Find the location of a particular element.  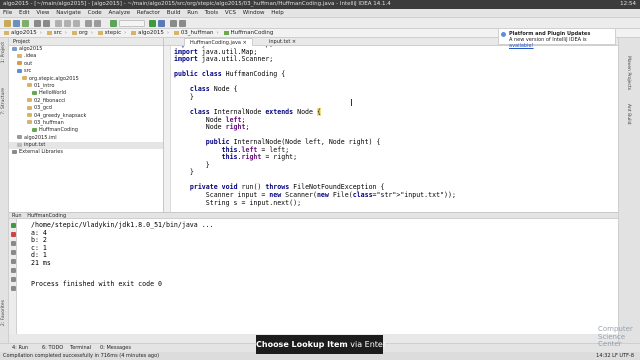

debug-icon is located at coordinates (161, 23).